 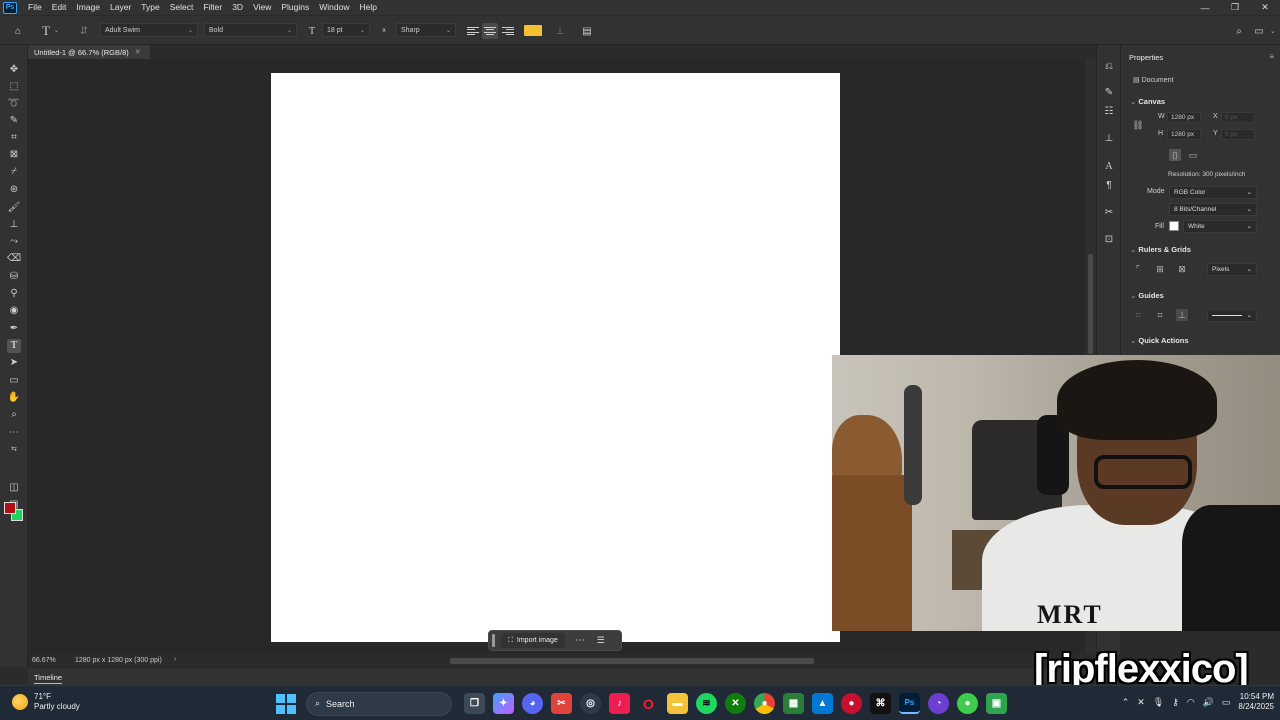 I want to click on history-brush-tool-icon: ⤳, so click(x=14, y=242).